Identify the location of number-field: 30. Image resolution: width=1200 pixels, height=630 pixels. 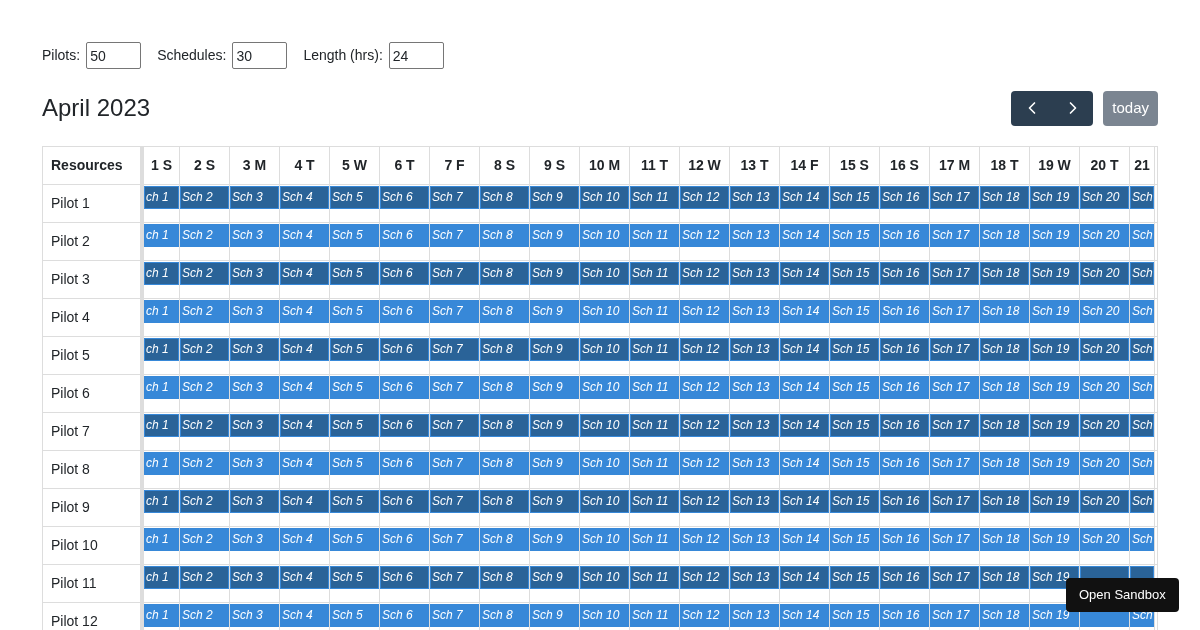
(260, 55).